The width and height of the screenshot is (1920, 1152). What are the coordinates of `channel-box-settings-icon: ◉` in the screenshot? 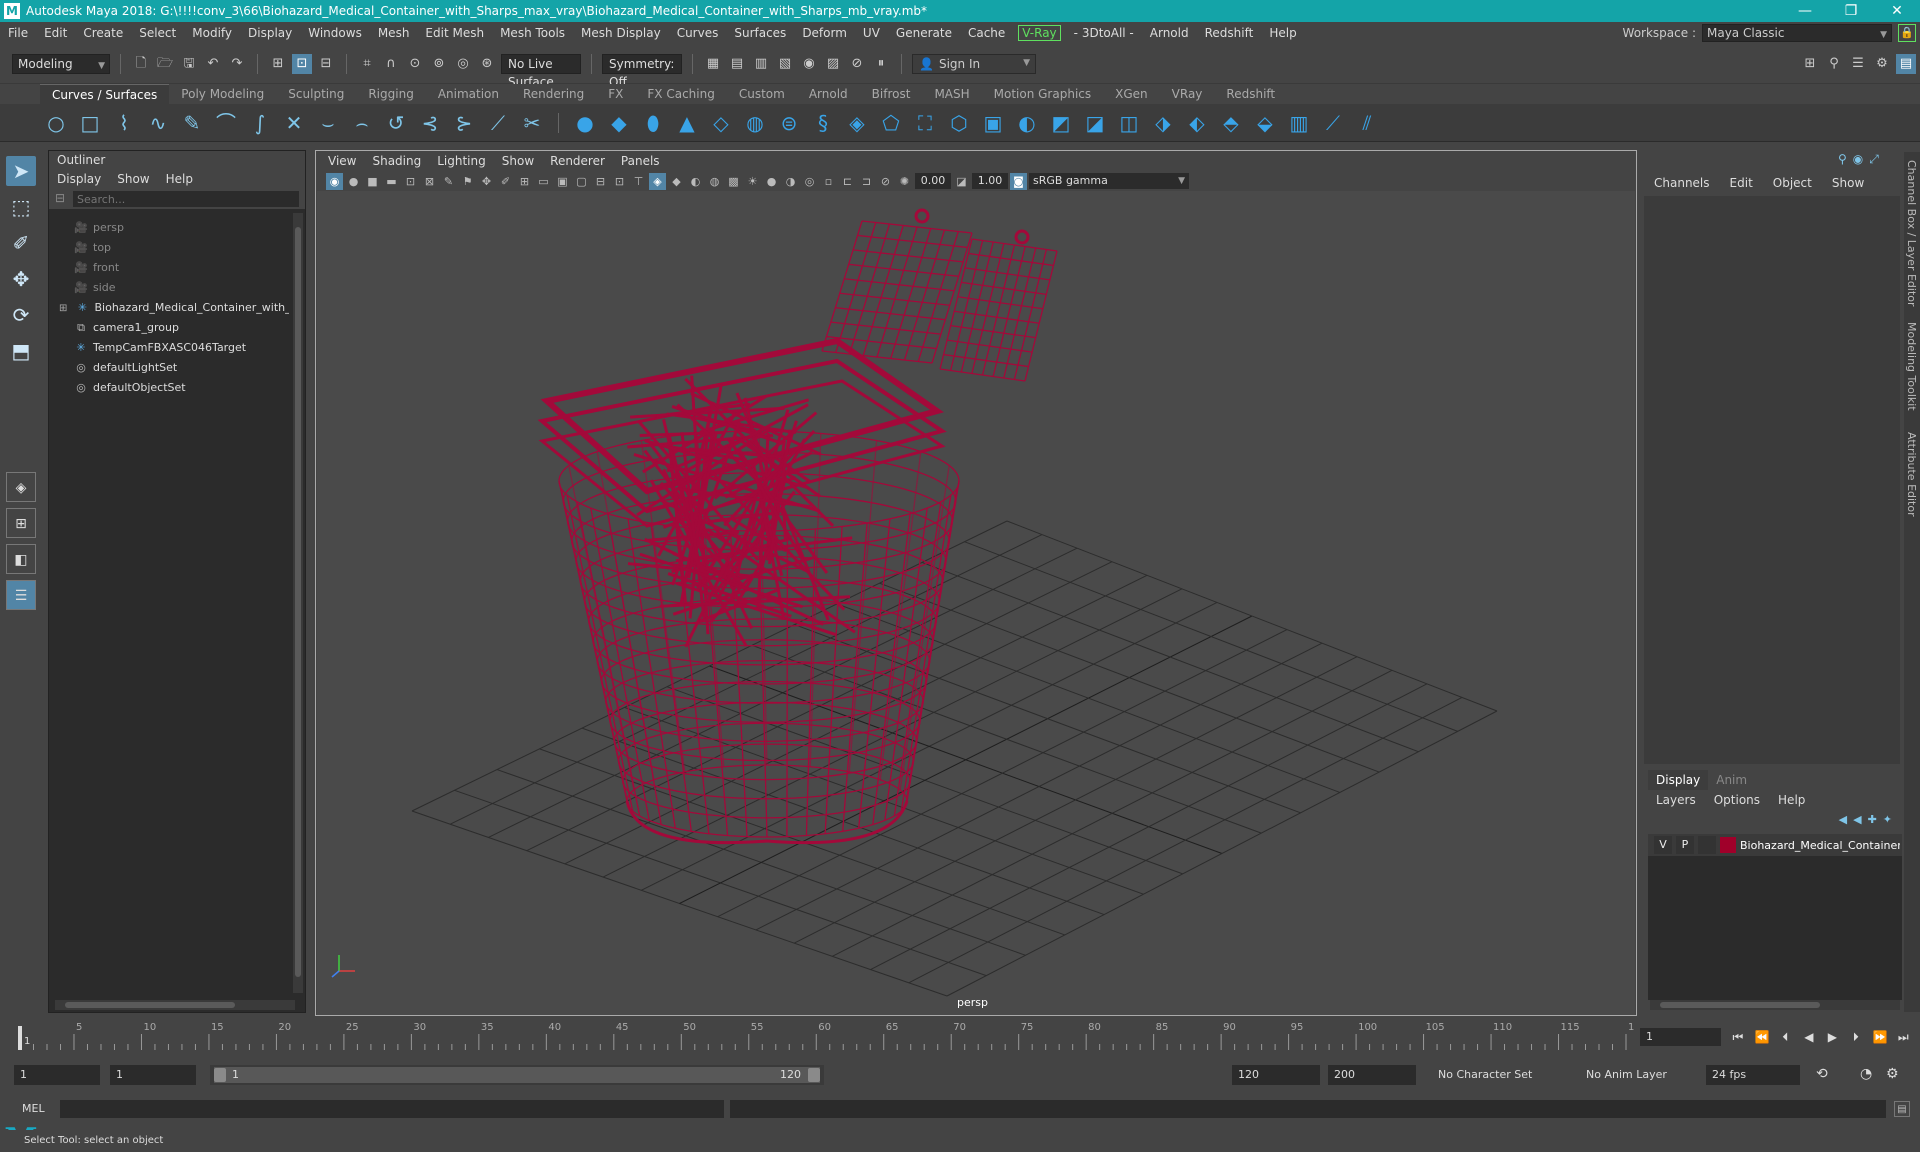 It's located at (1858, 159).